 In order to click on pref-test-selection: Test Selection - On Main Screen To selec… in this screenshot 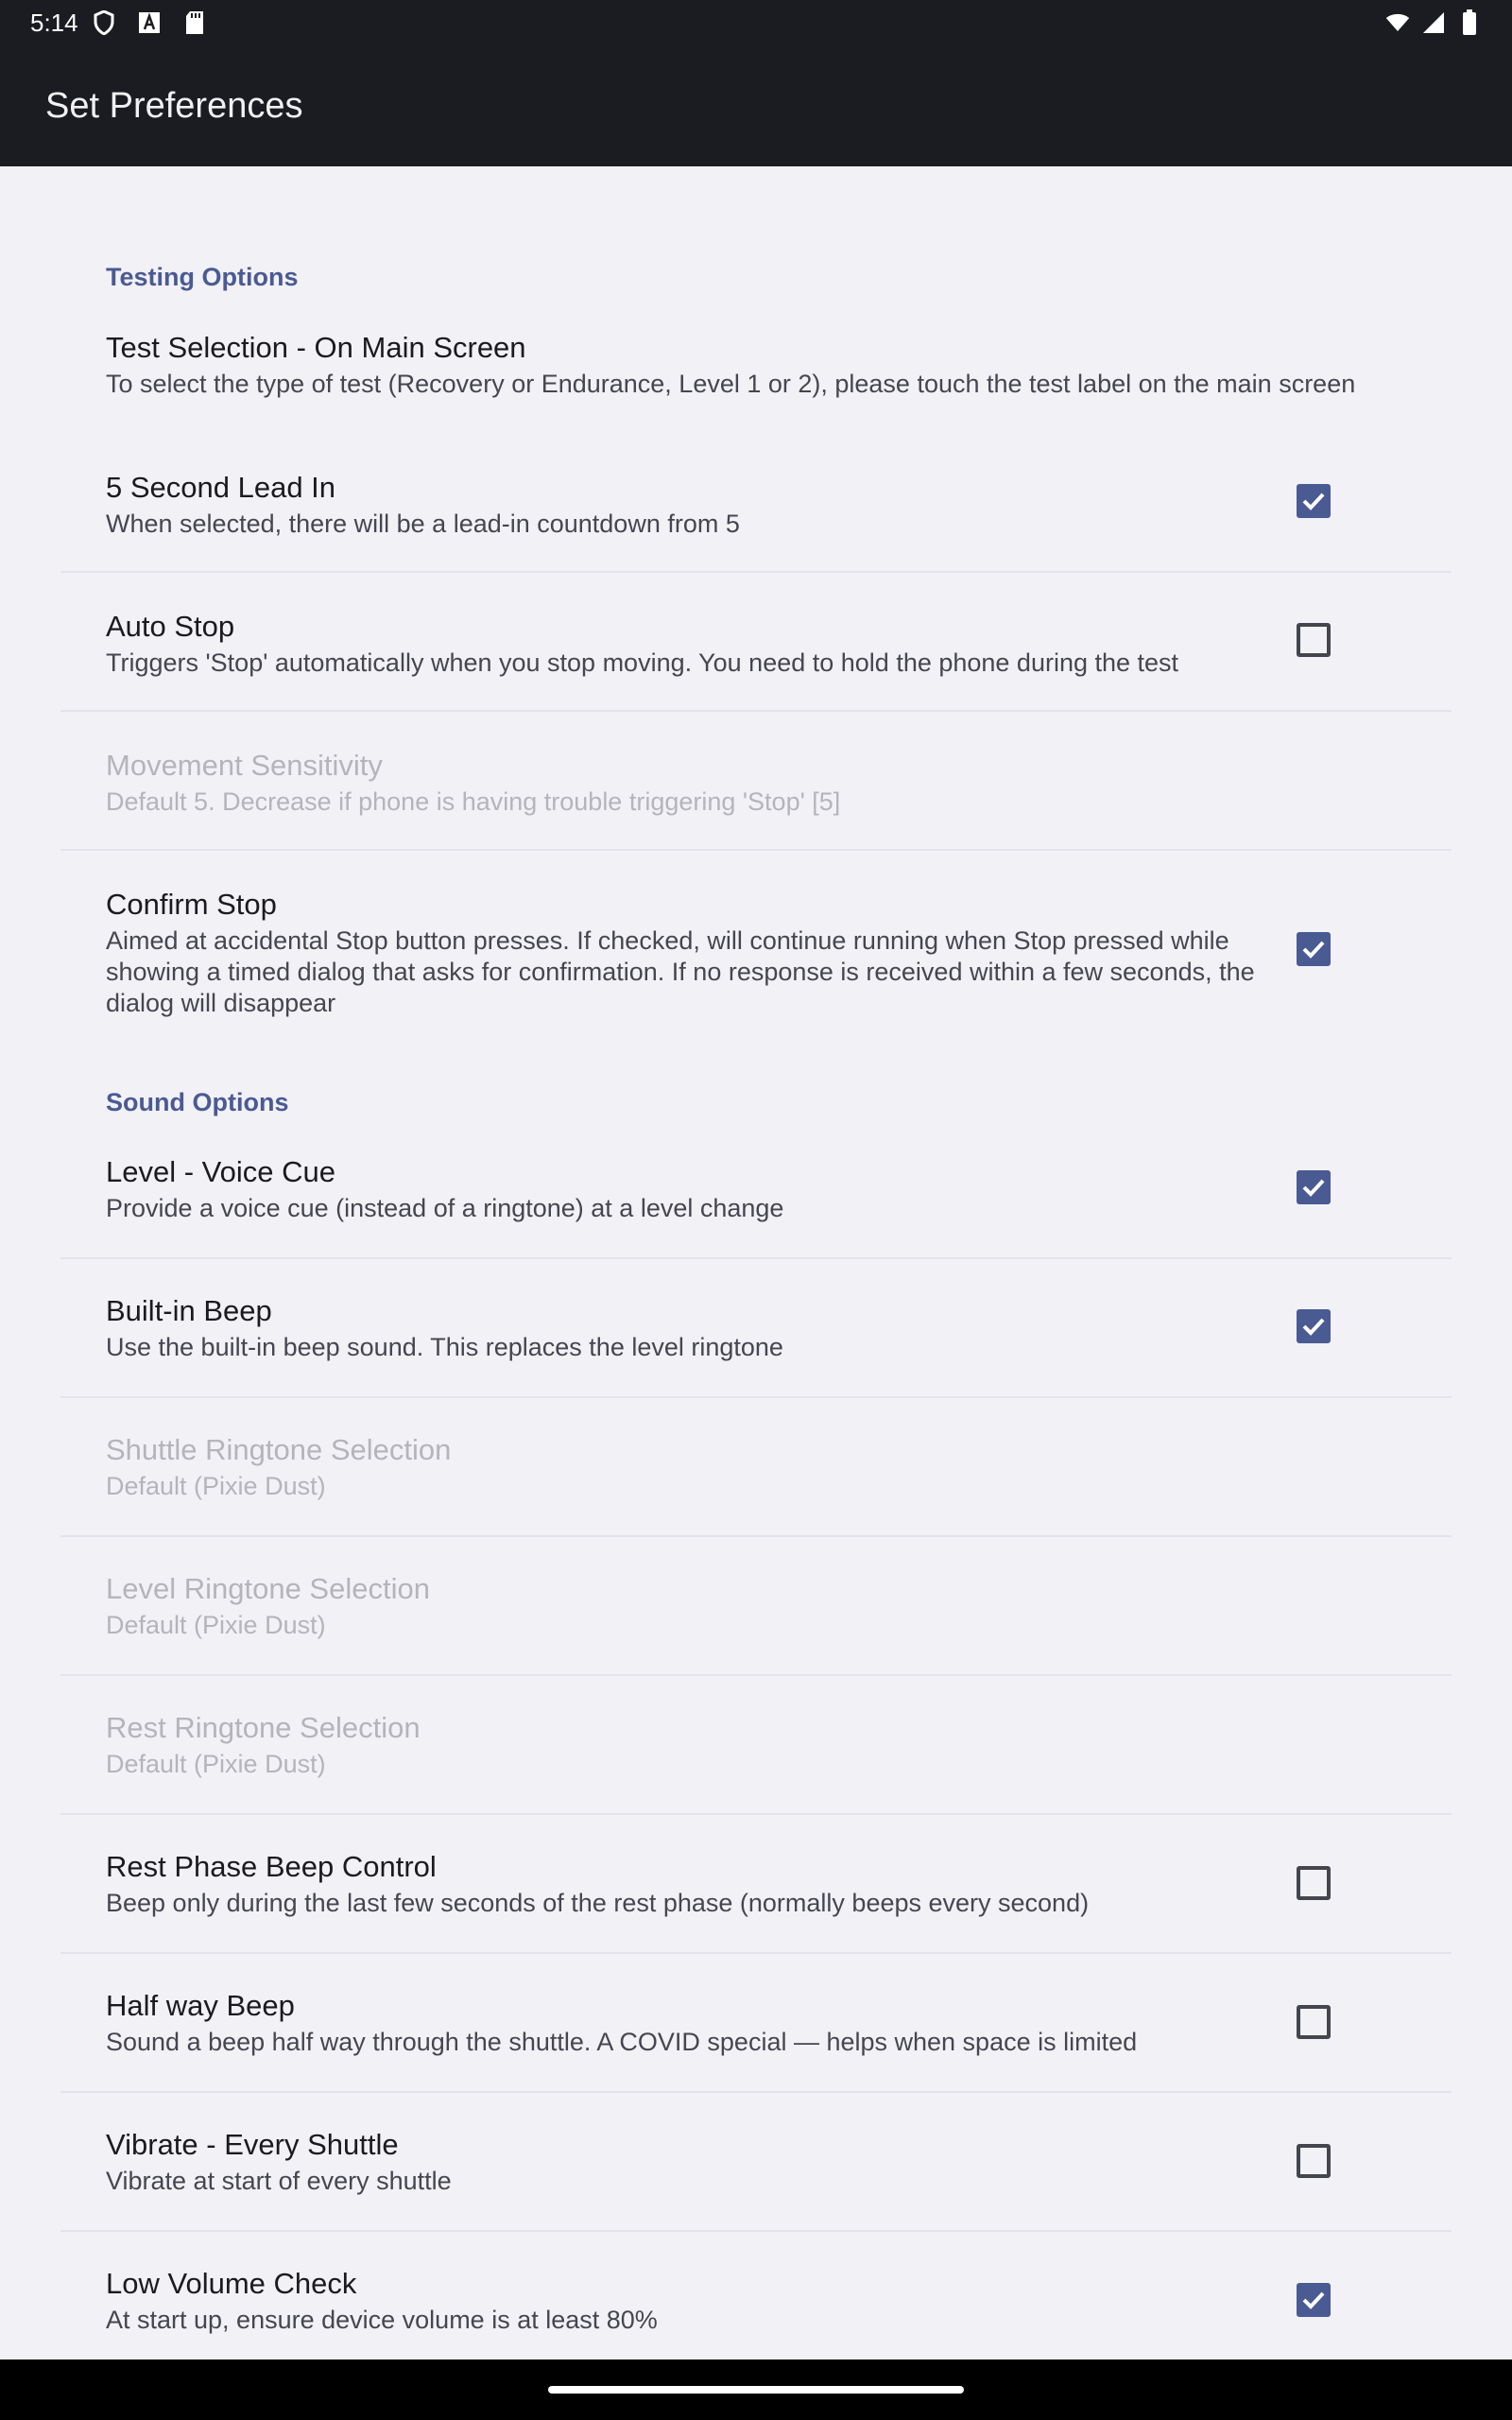, I will do `click(756, 376)`.